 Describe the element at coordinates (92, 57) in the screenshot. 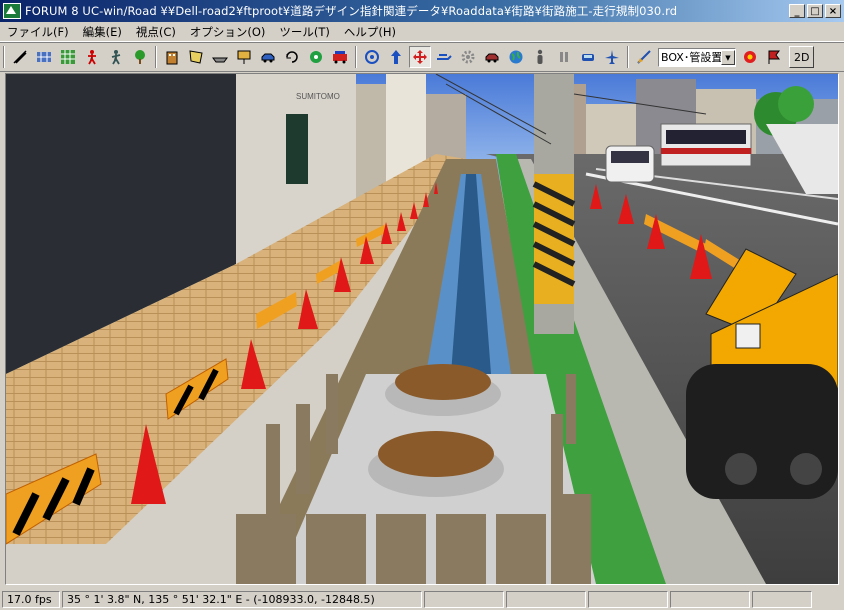

I see `pedestrian-red-icon` at that location.